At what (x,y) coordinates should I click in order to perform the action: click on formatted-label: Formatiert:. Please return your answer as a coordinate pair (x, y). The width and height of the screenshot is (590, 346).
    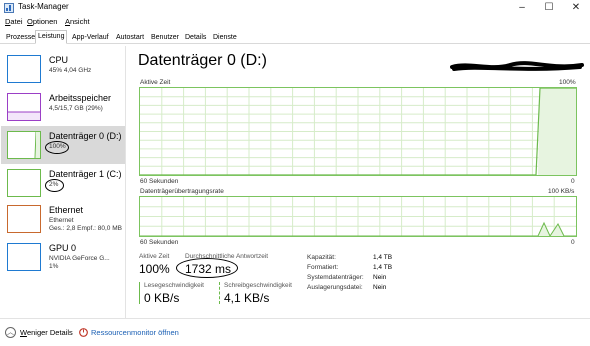
    Looking at the image, I should click on (323, 267).